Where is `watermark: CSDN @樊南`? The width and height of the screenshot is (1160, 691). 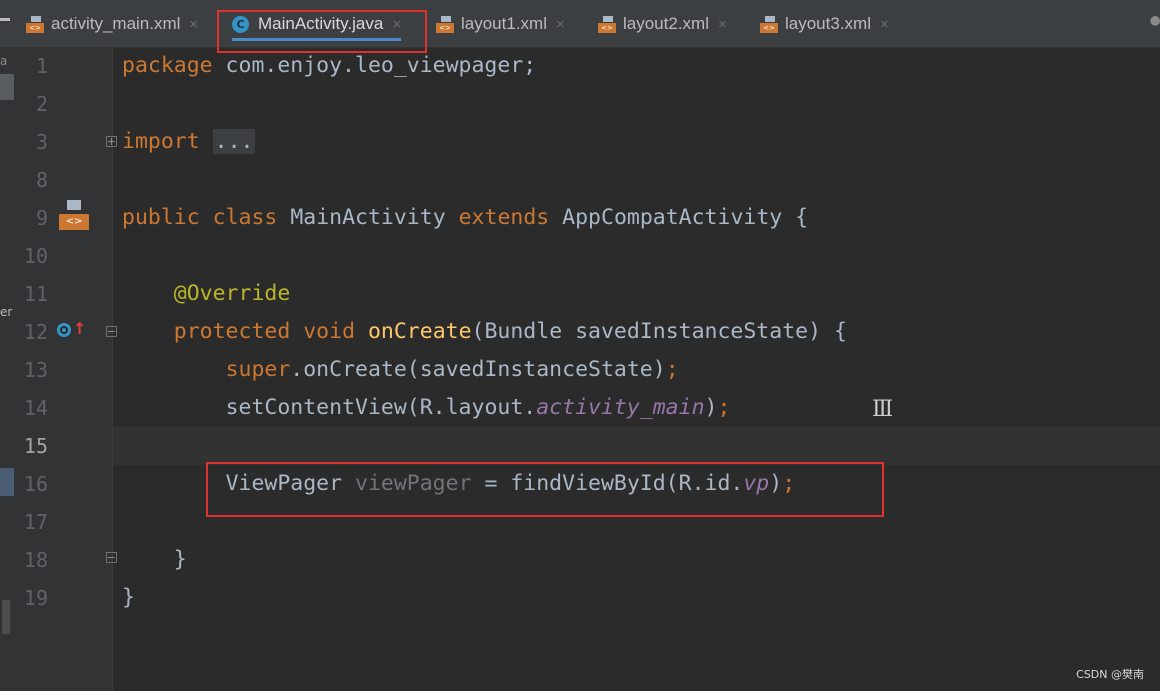 watermark: CSDN @樊南 is located at coordinates (1110, 674).